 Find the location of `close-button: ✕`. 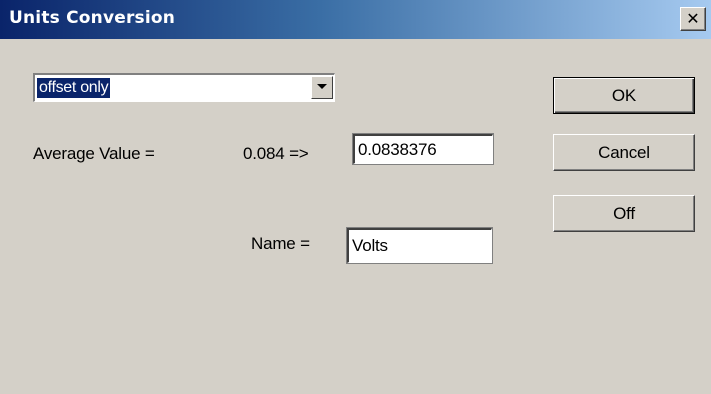

close-button: ✕ is located at coordinates (693, 19).